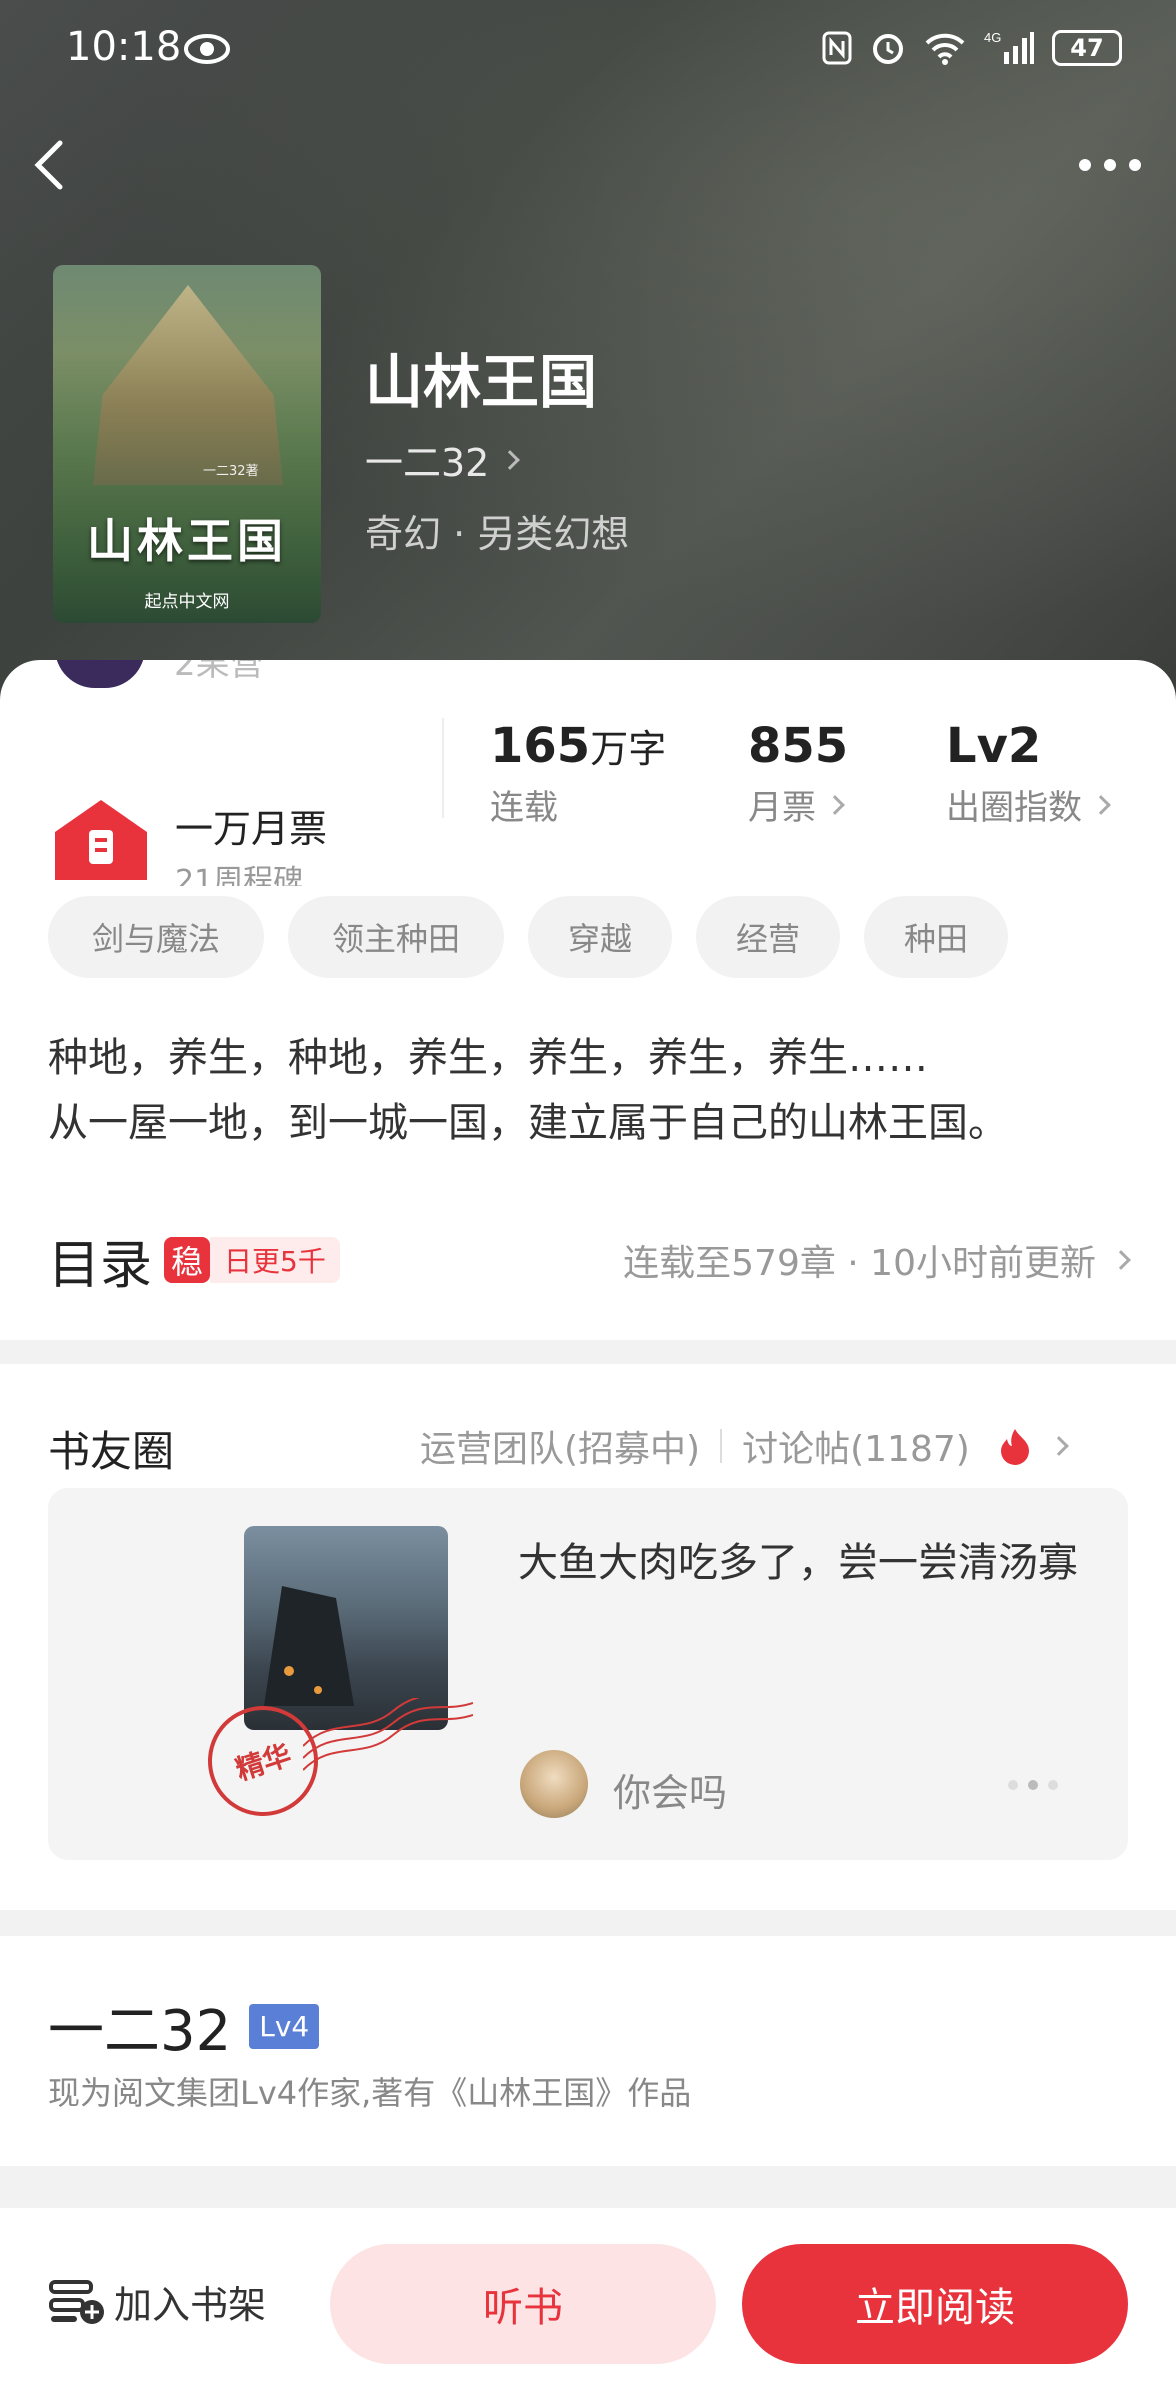 This screenshot has width=1176, height=2400. I want to click on stat-influence-label: 出圈指数, so click(1014, 808).